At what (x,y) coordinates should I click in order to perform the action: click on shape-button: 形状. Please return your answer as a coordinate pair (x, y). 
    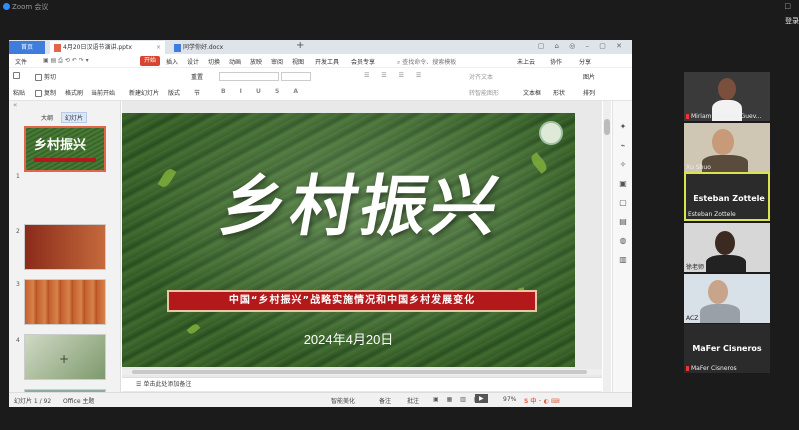
    Looking at the image, I should click on (559, 92).